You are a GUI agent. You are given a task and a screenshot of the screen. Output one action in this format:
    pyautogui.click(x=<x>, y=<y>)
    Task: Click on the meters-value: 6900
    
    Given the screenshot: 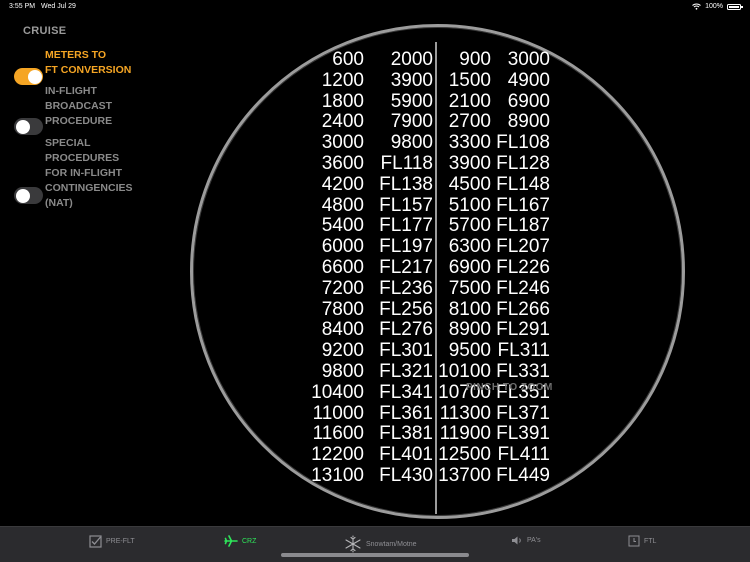 What is the action you would take?
    pyautogui.click(x=469, y=267)
    